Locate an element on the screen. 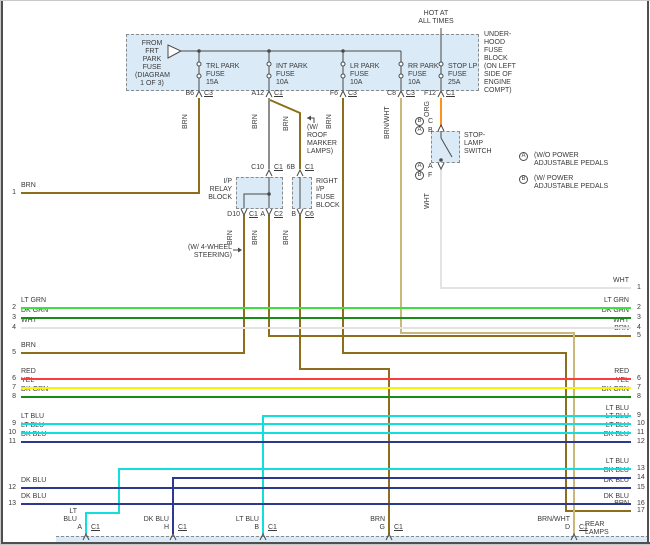 This screenshot has height=545, width=650. wire-wire-rear-g-brn is located at coordinates (344, 374).